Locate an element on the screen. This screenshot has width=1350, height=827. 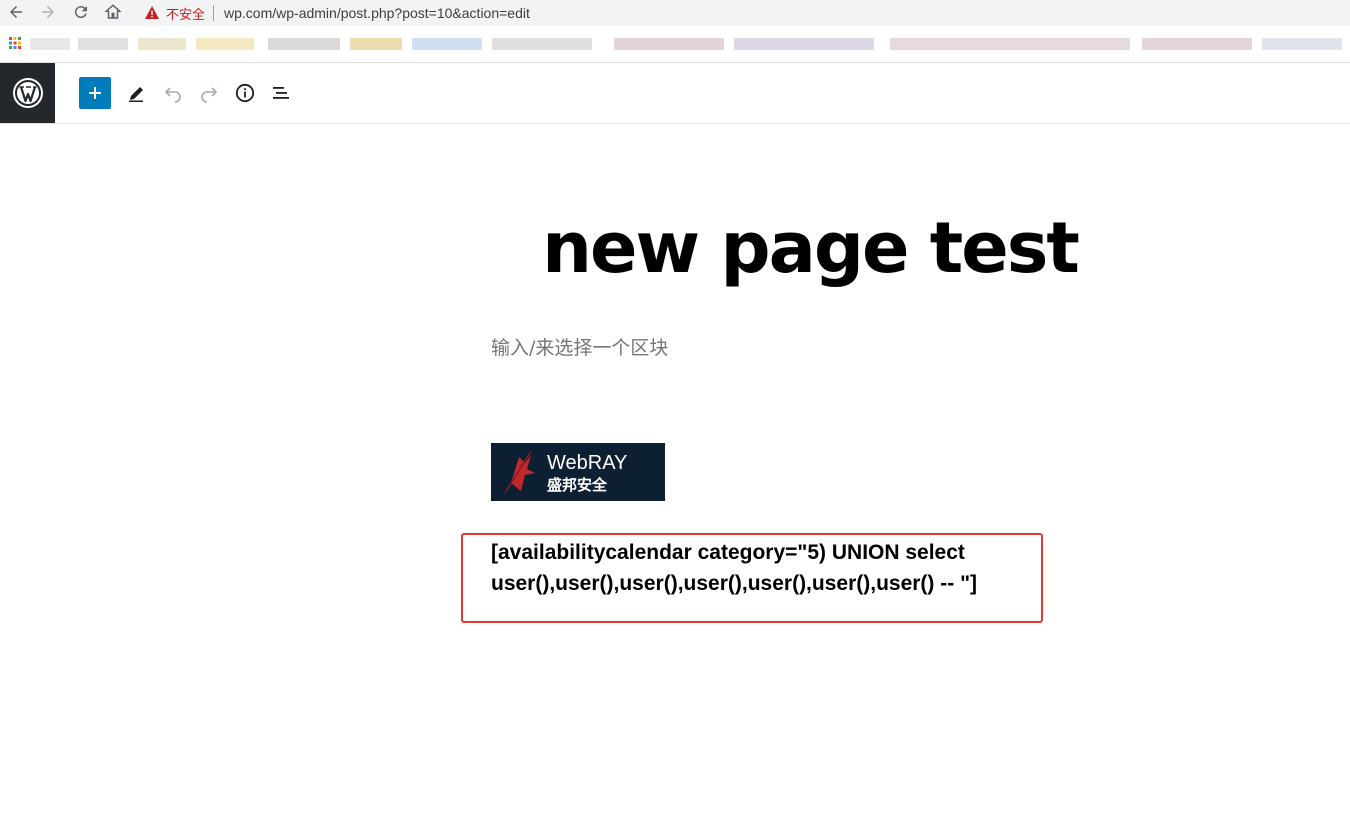
editor-header is located at coordinates (675, 93).